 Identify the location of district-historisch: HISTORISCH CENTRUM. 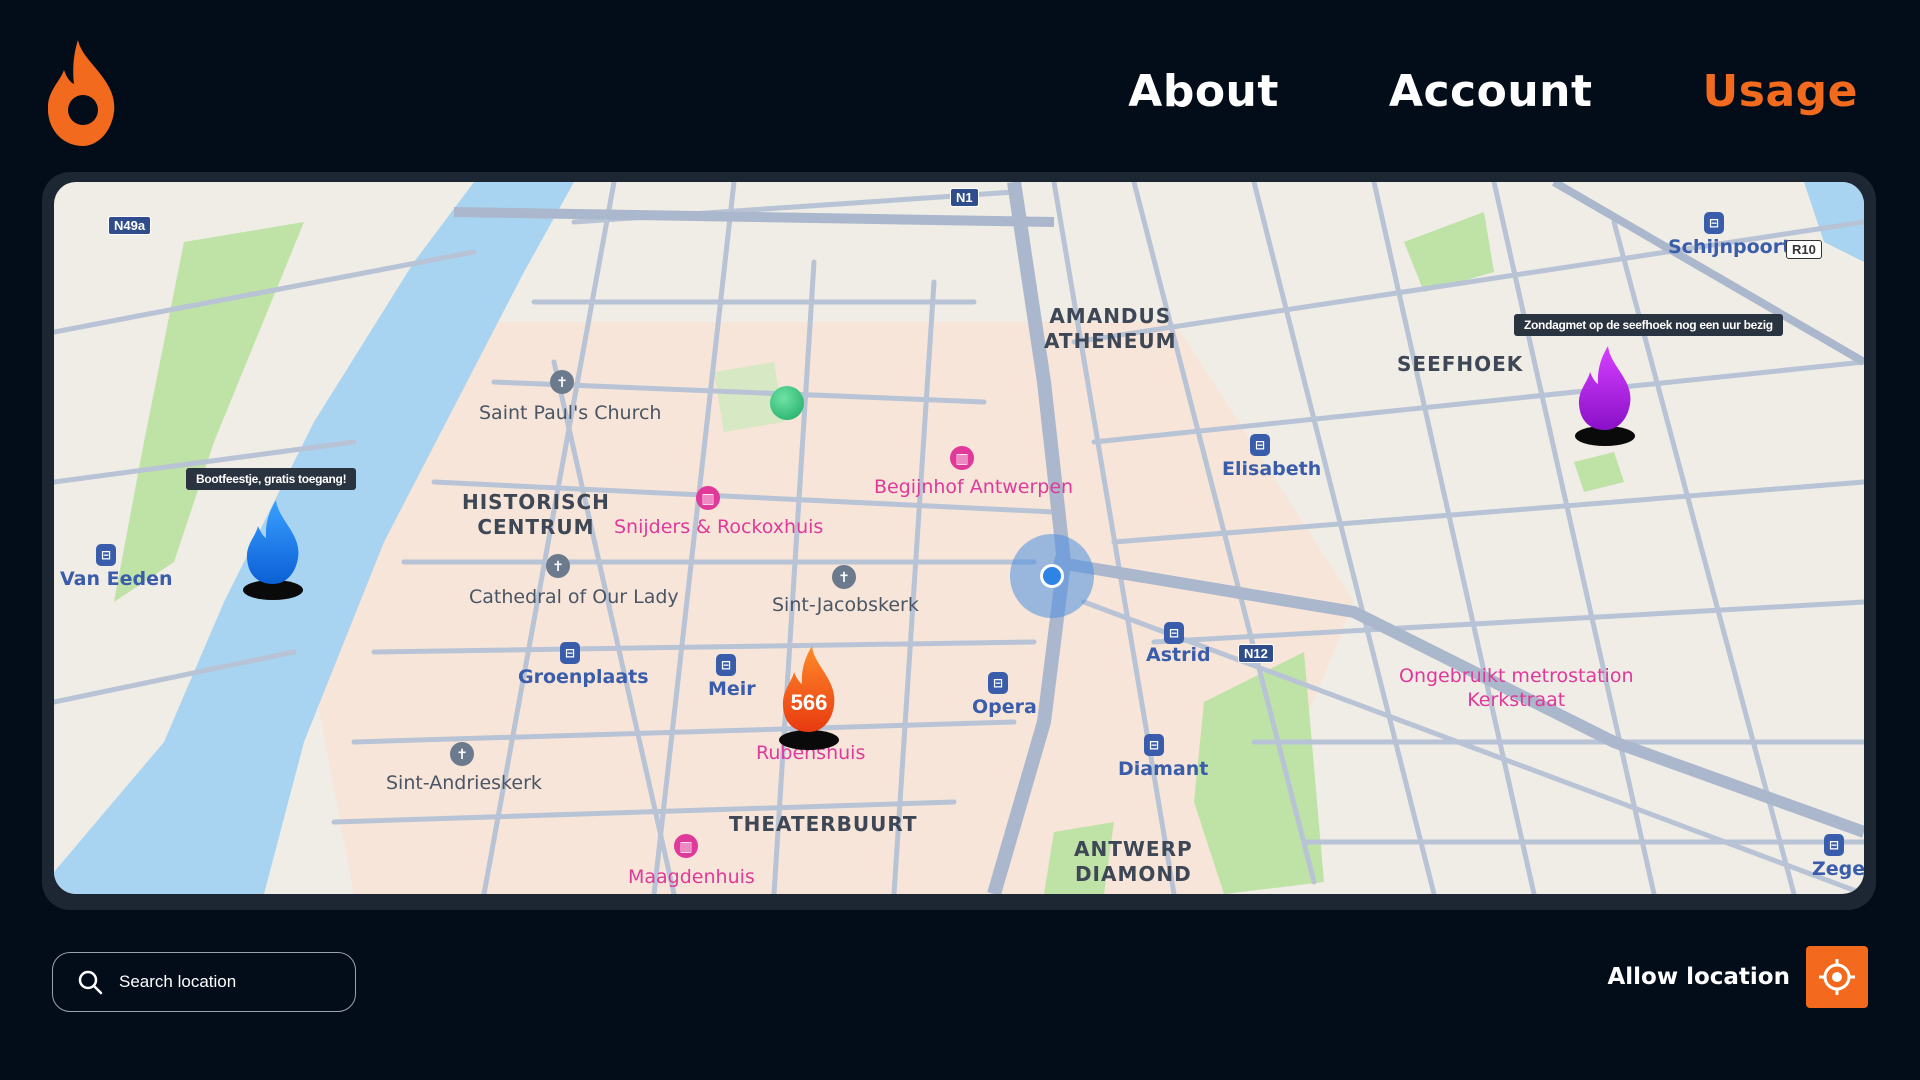
(536, 514).